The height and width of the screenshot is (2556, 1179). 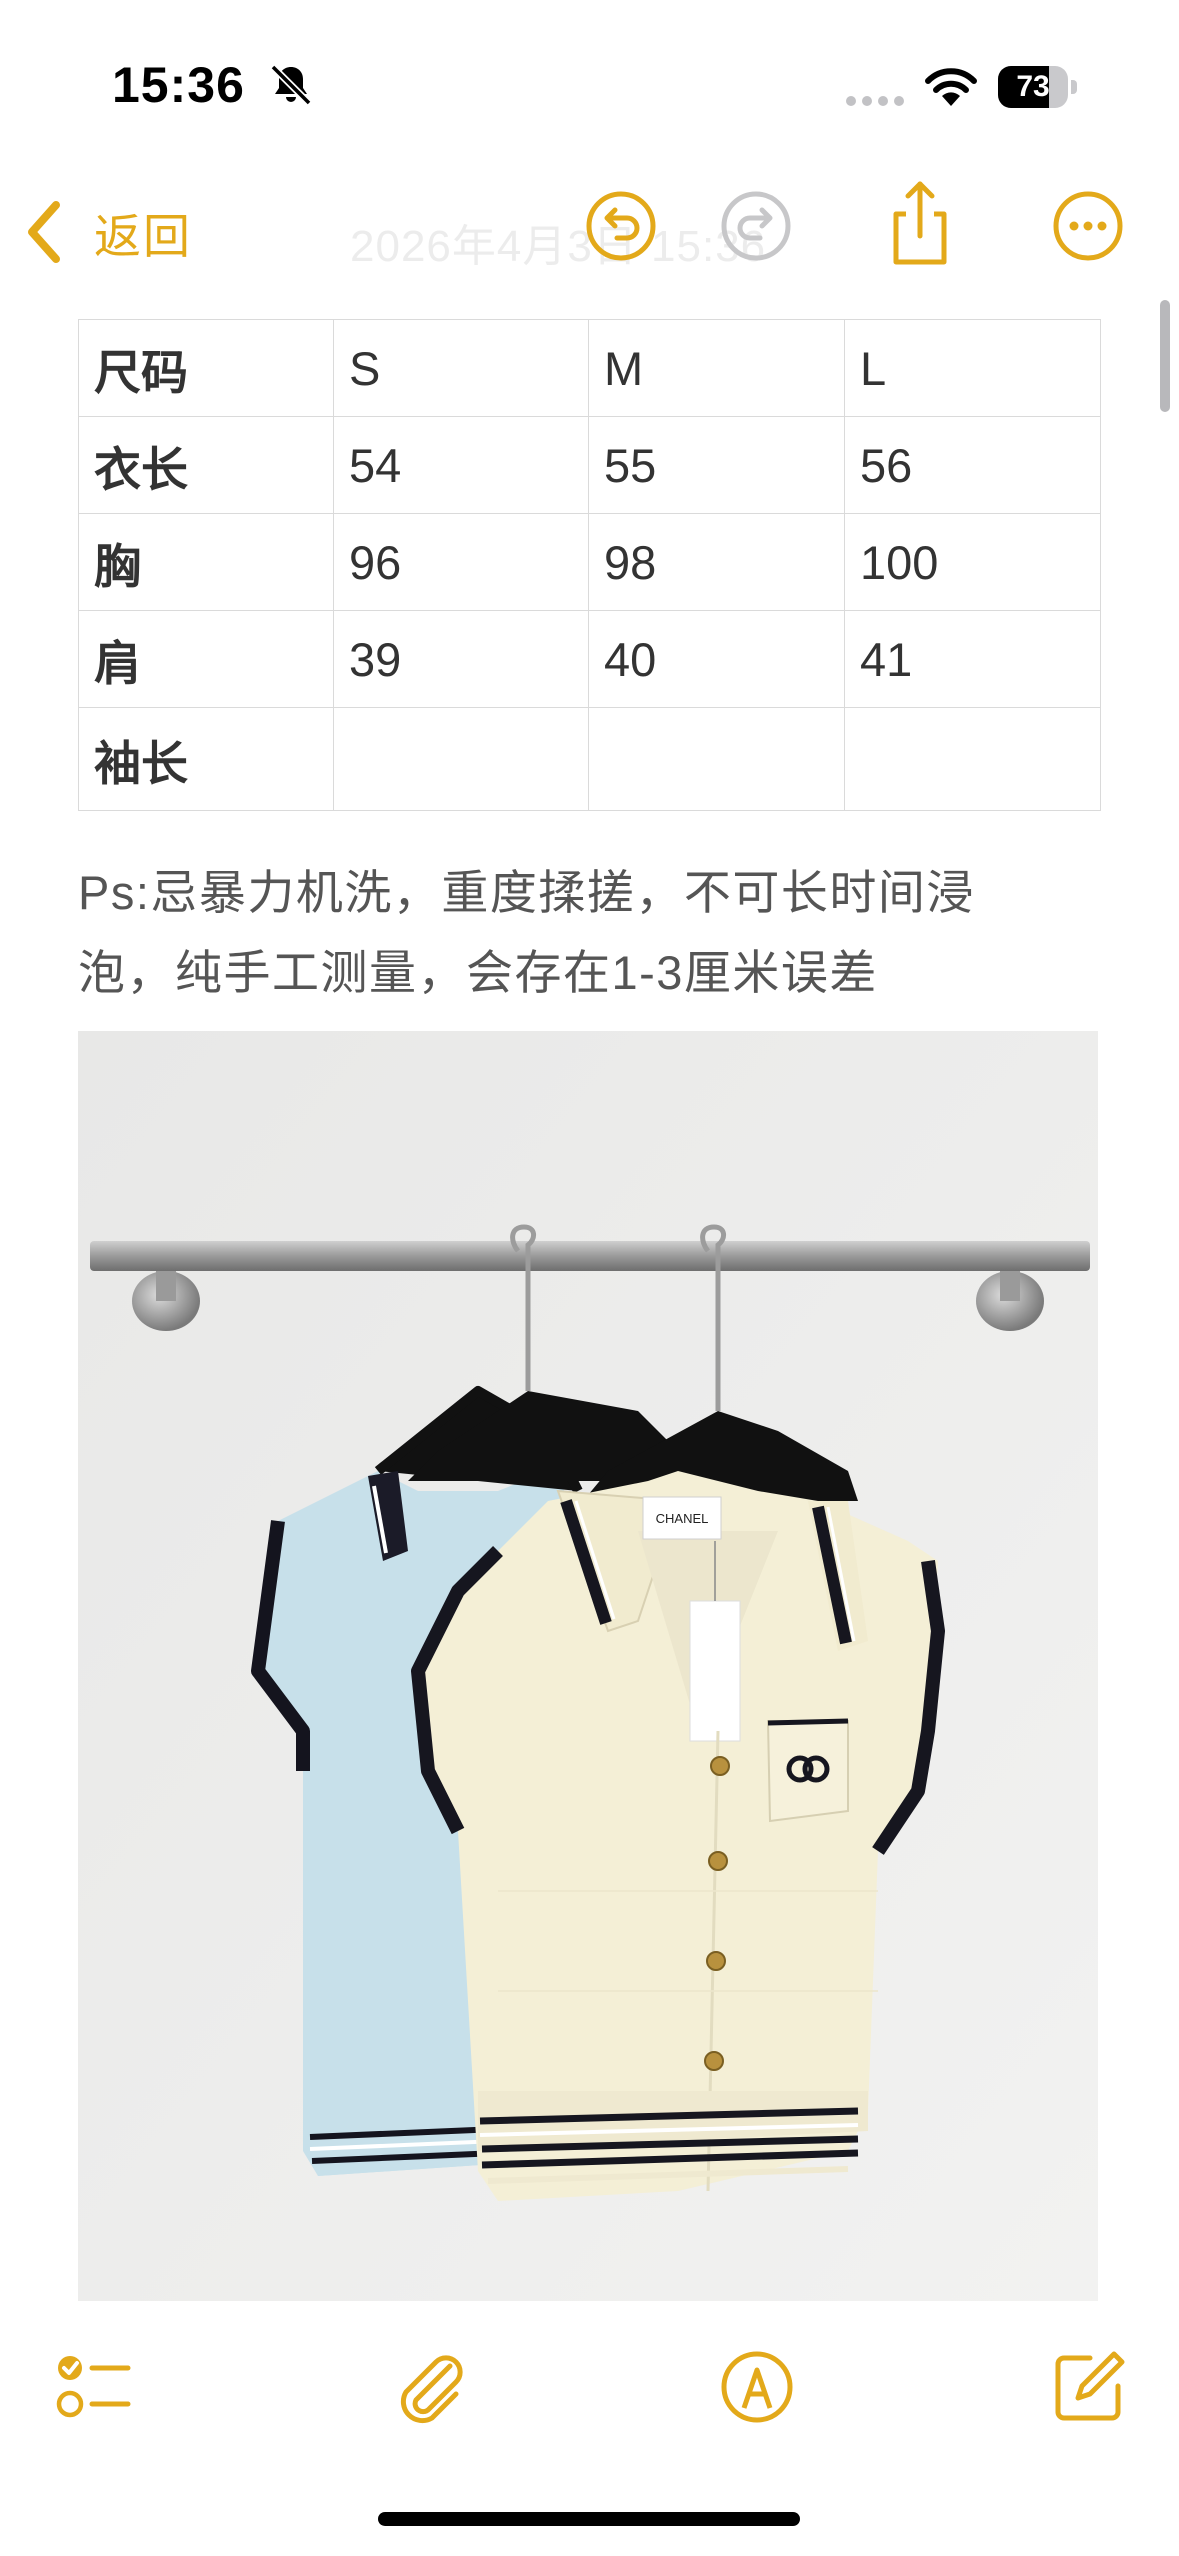 I want to click on battery-icon: 73, so click(x=1038, y=87).